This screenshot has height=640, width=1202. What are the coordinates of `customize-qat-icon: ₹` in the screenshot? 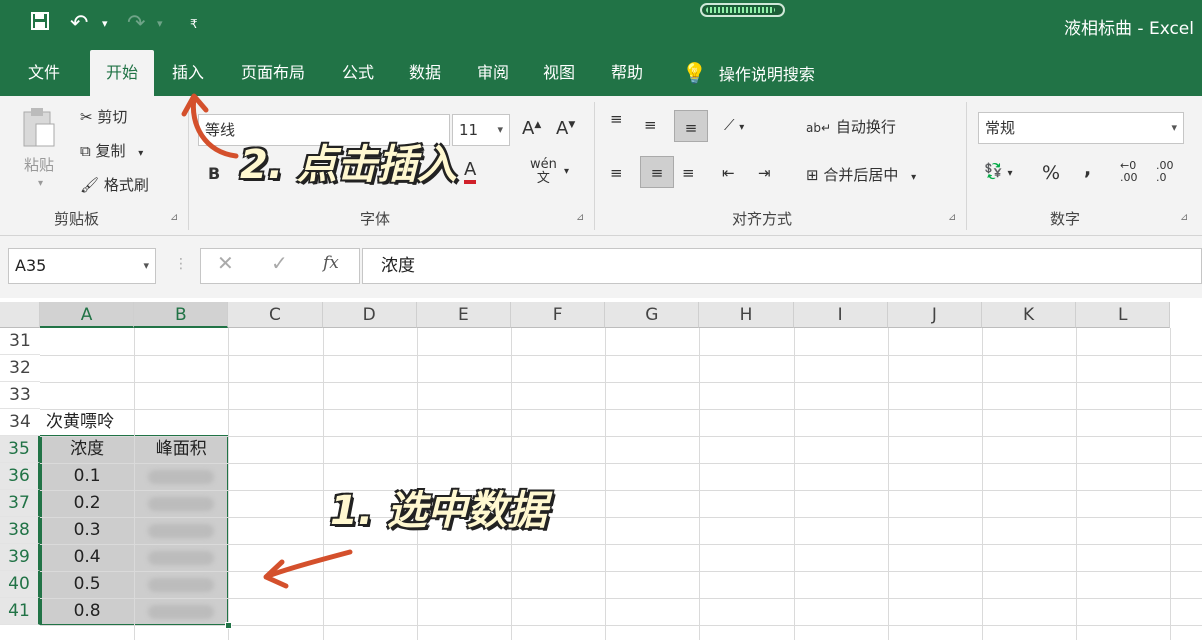 It's located at (194, 24).